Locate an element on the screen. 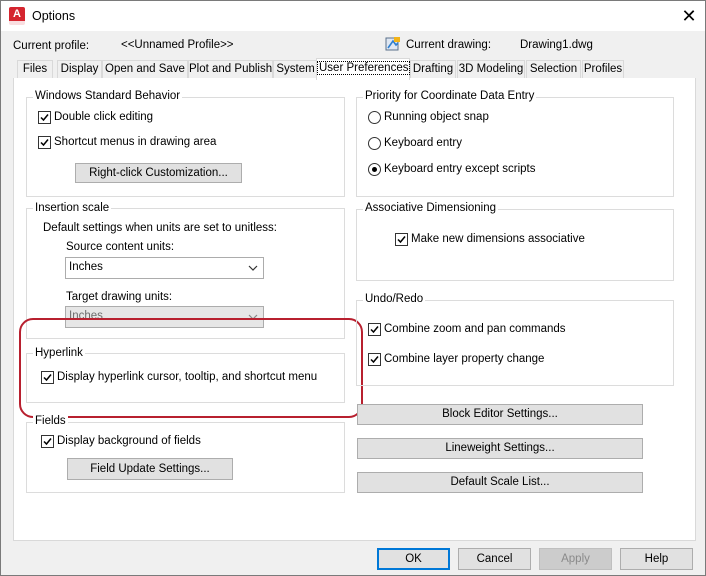 The width and height of the screenshot is (706, 576). tab-display: Display is located at coordinates (79, 69).